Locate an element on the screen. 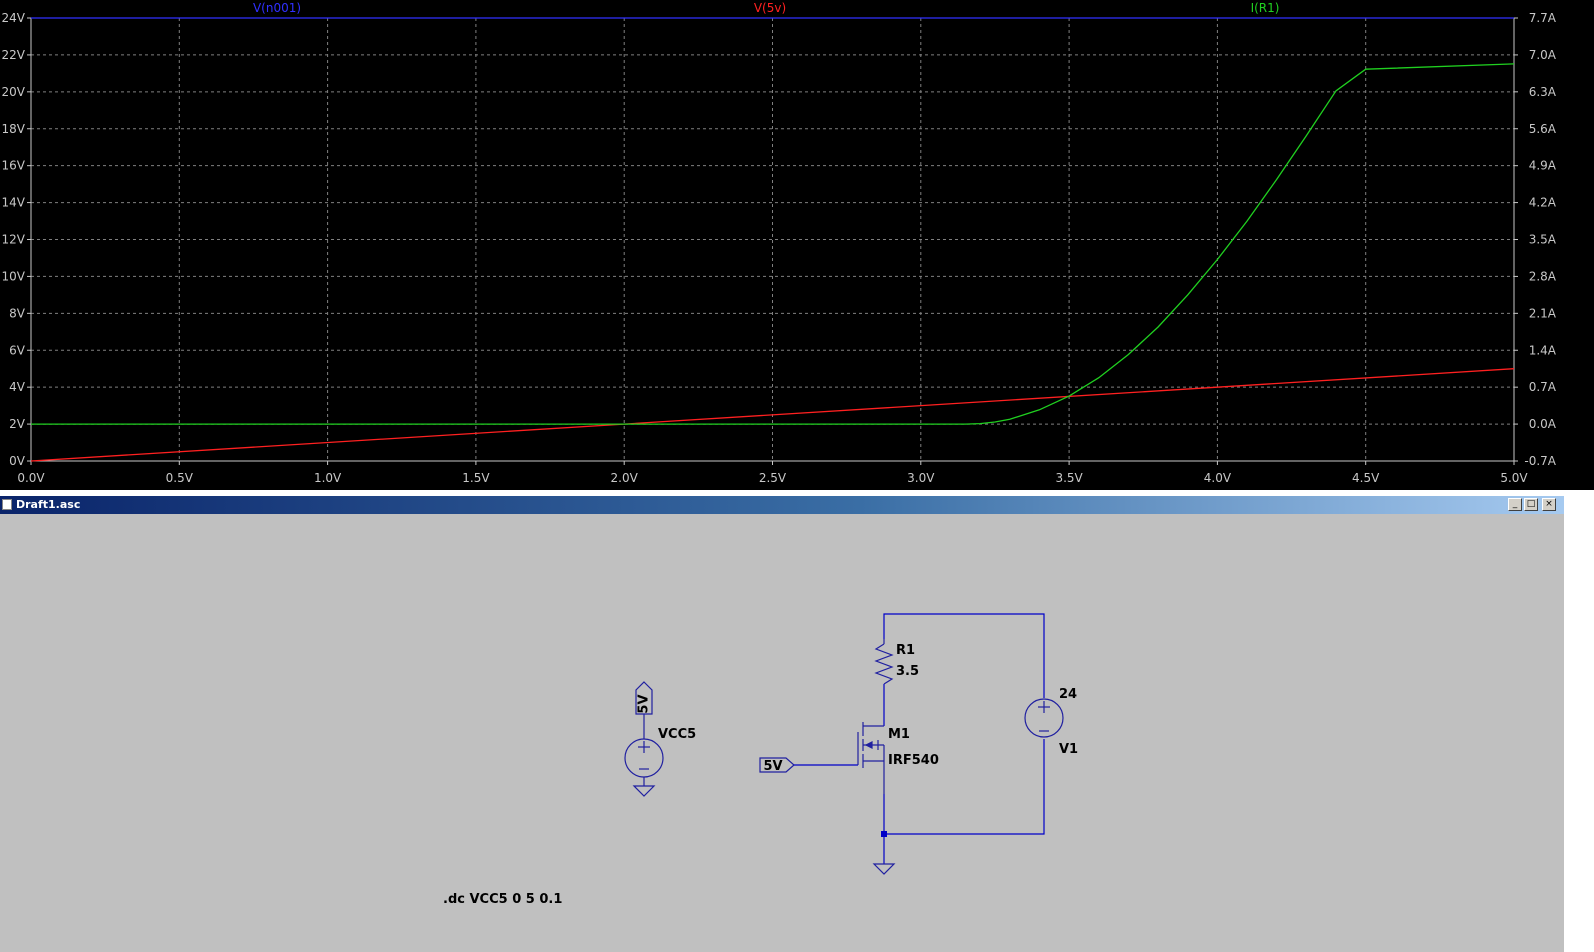  y-left-tick-label: 6V is located at coordinates (17, 350).